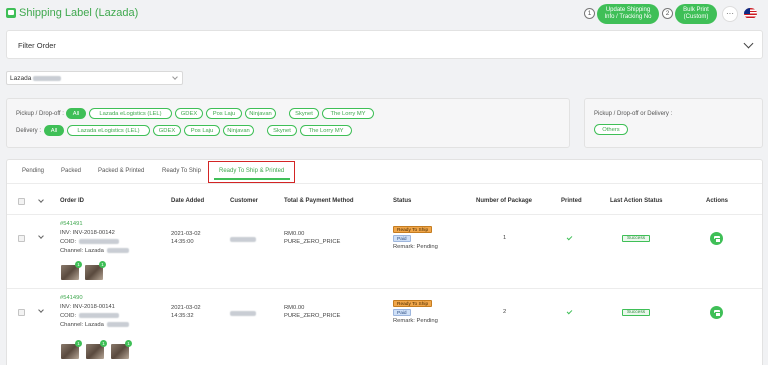  I want to click on store-select-value: Lazada, so click(36, 78).